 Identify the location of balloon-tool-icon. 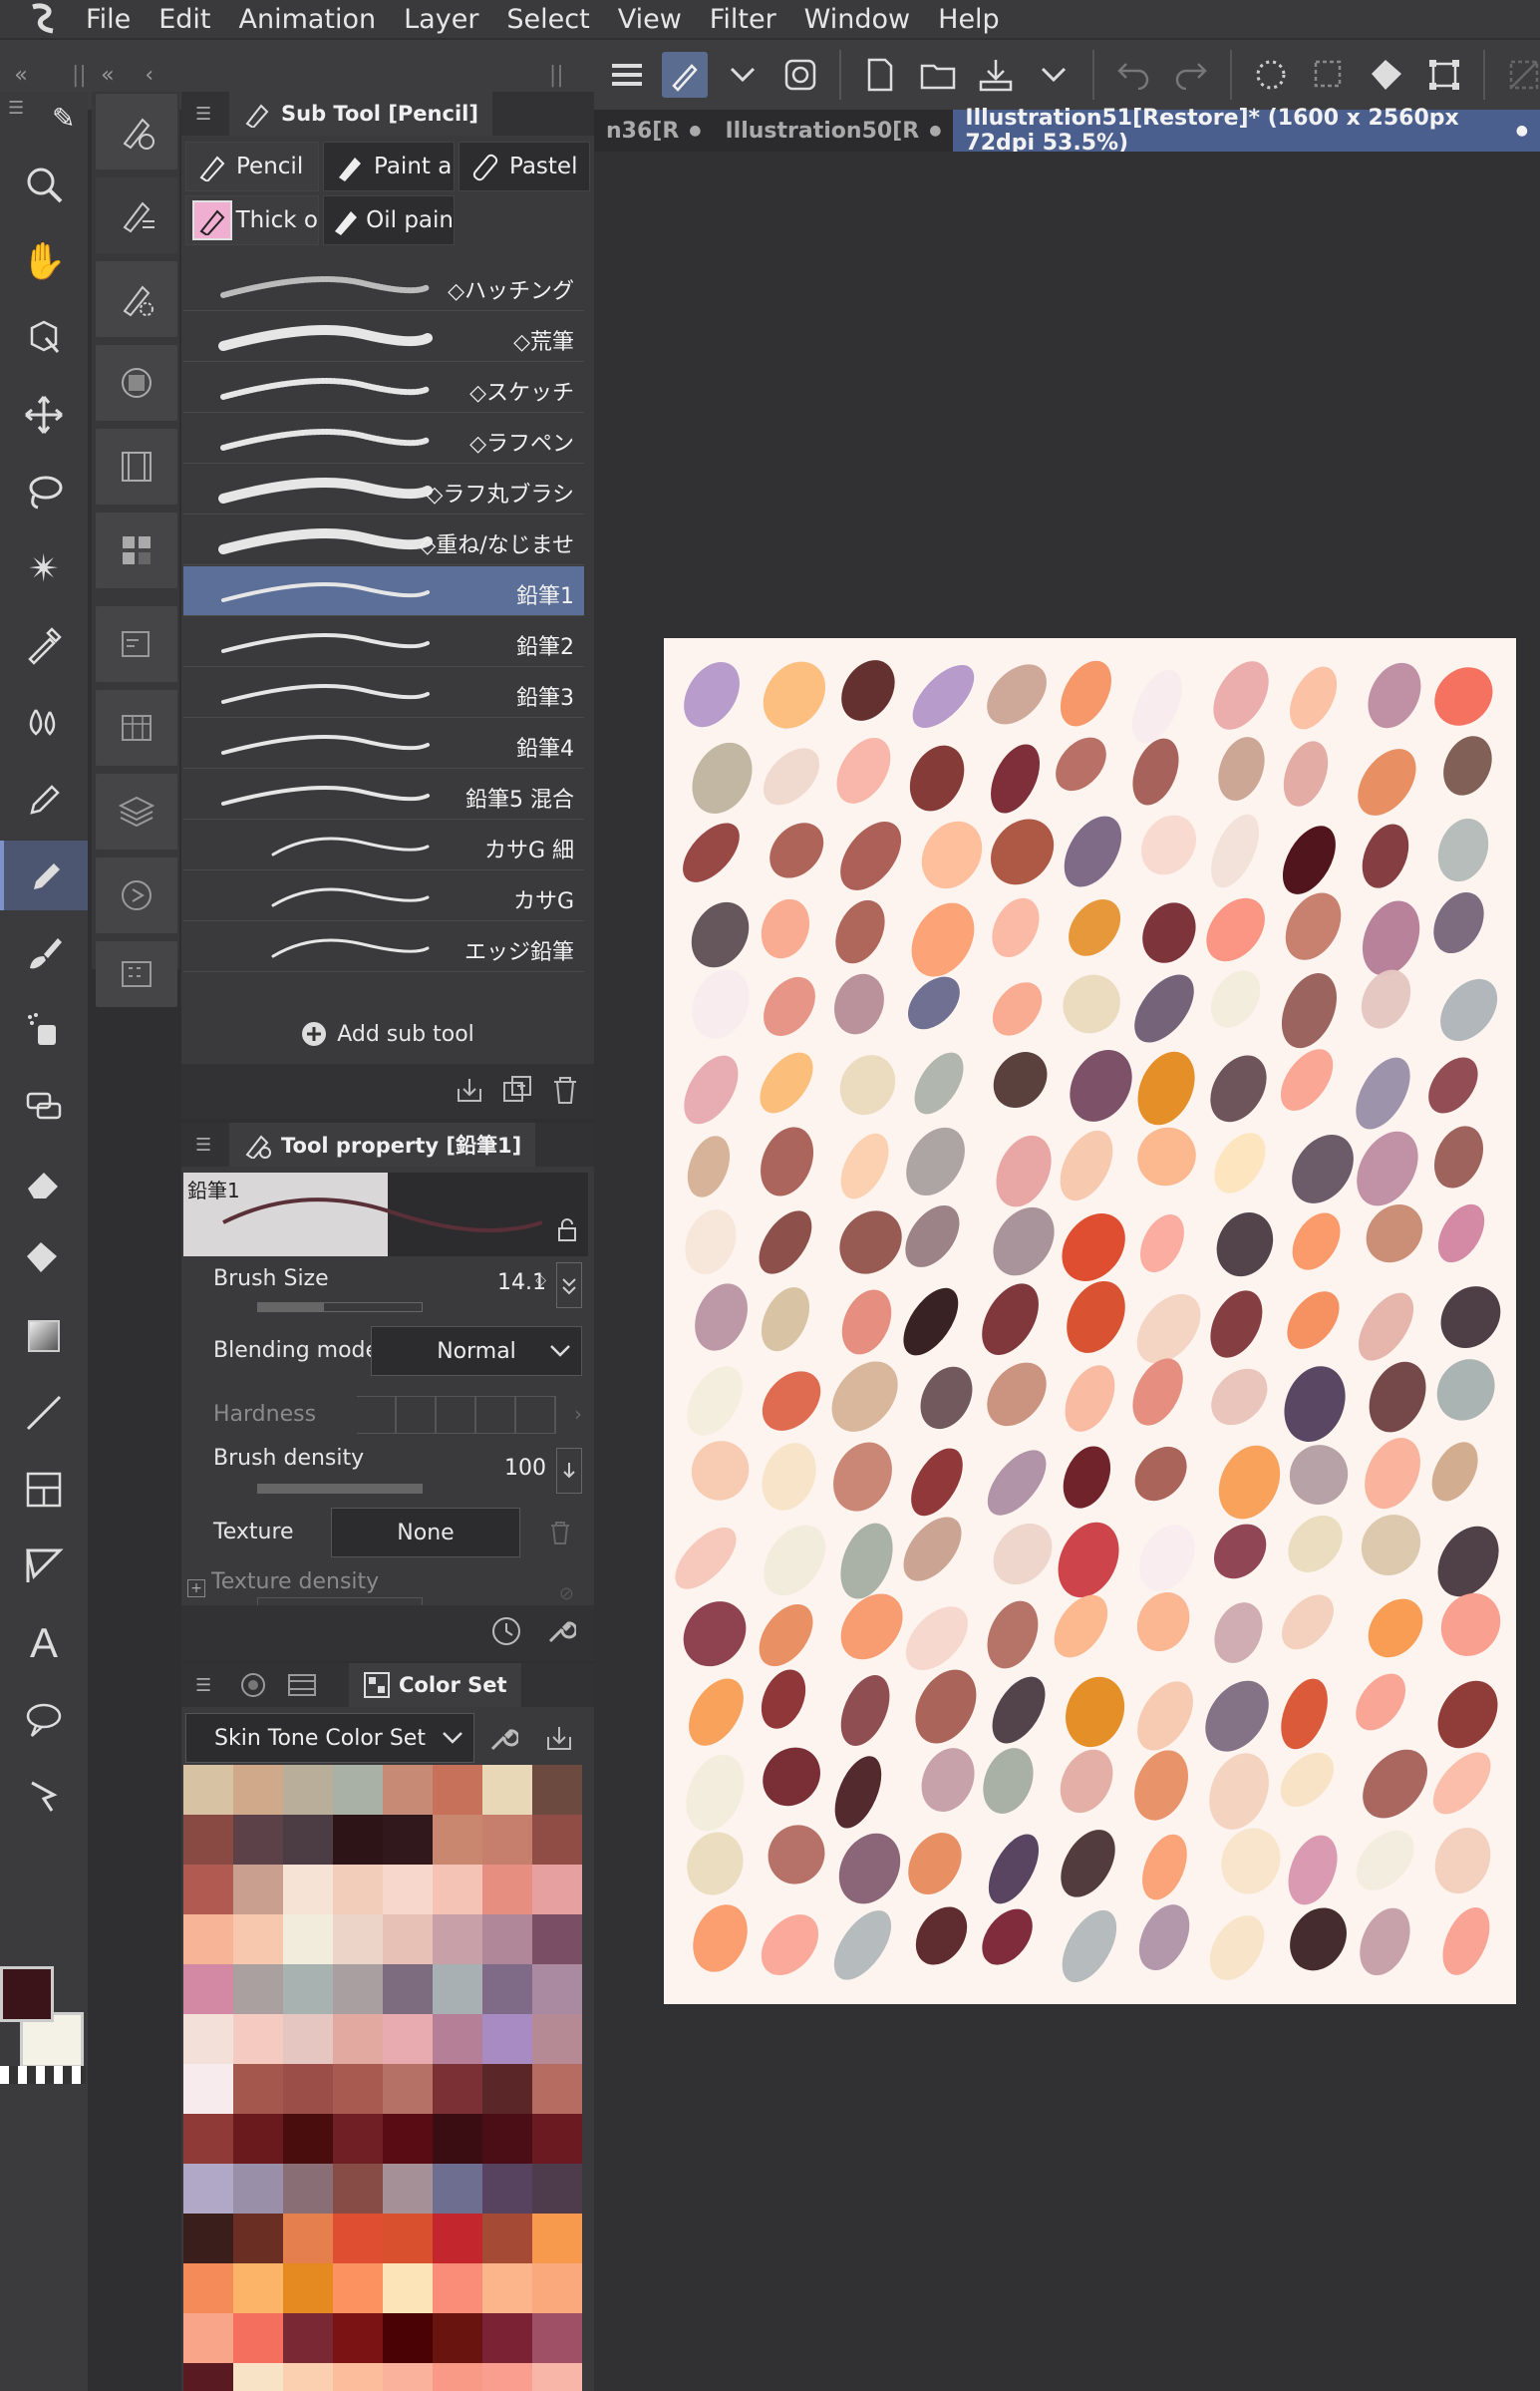
(44, 1720).